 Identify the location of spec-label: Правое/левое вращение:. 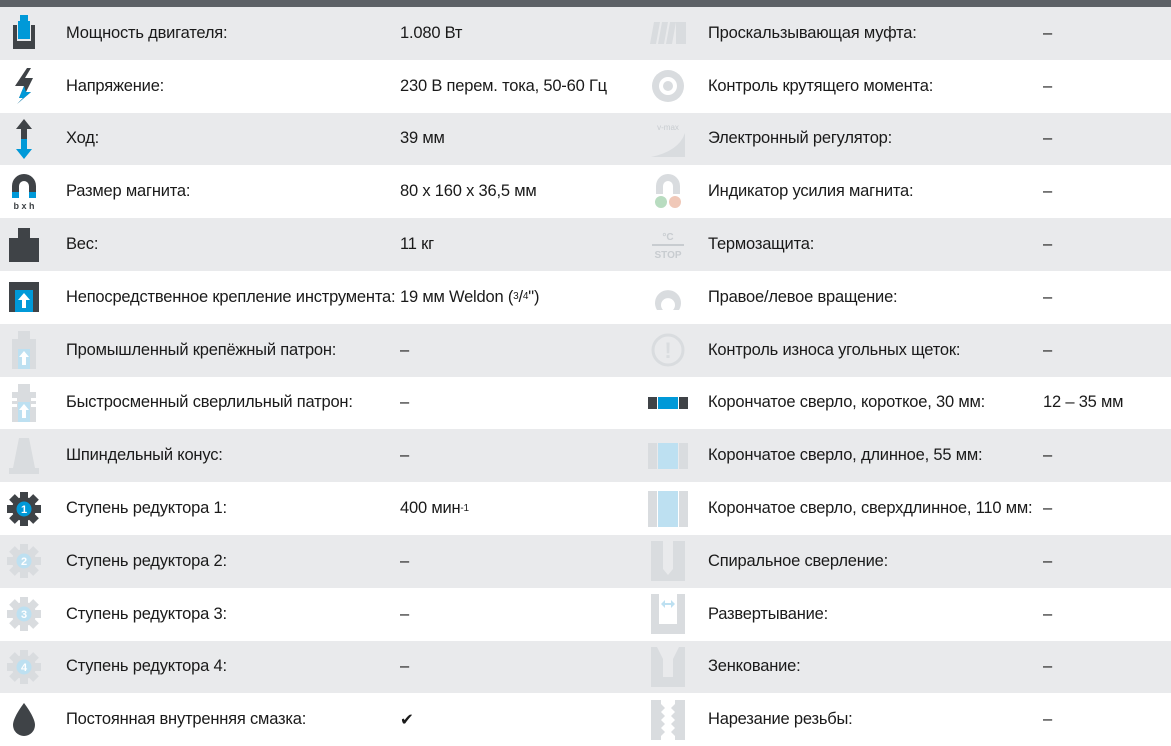
(803, 296).